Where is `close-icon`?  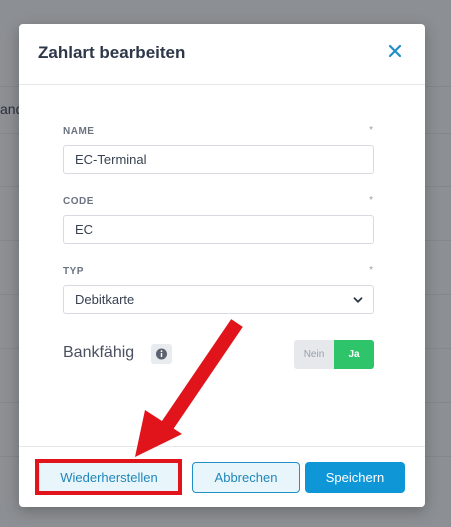
close-icon is located at coordinates (395, 51).